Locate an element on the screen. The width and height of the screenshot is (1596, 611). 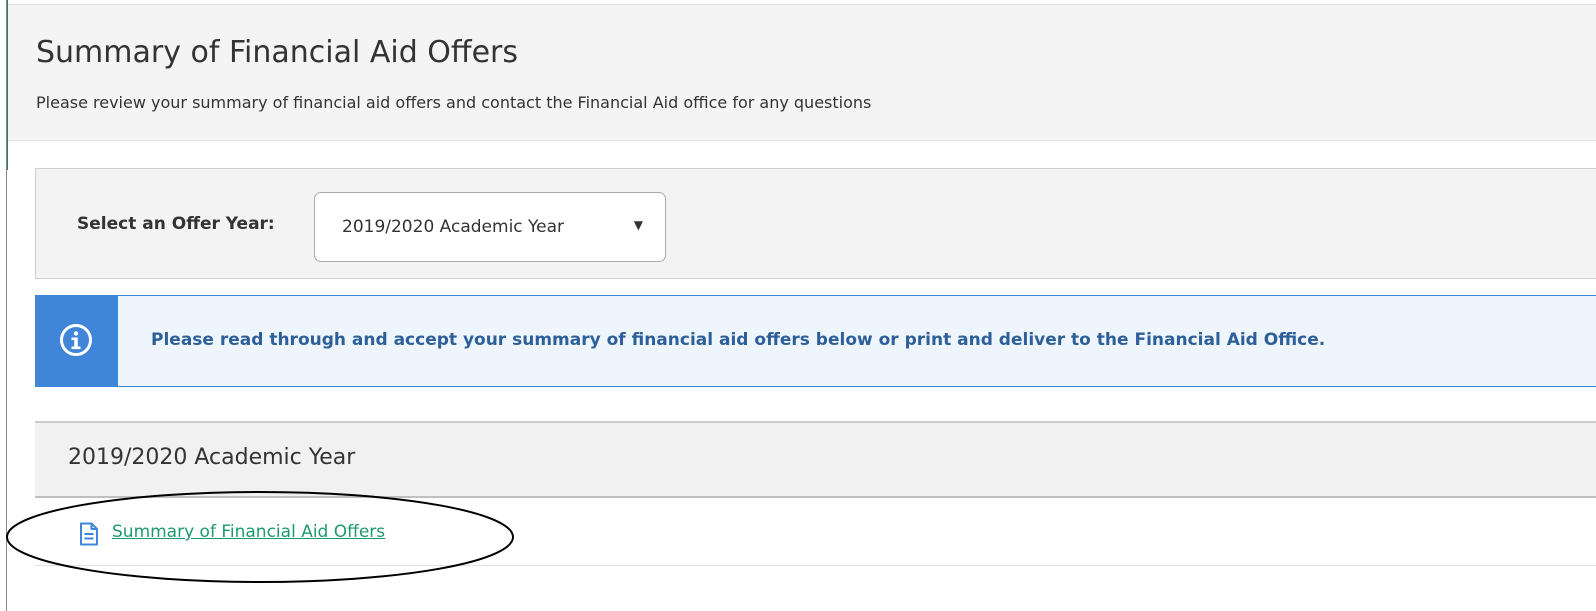
info-icon is located at coordinates (76, 340).